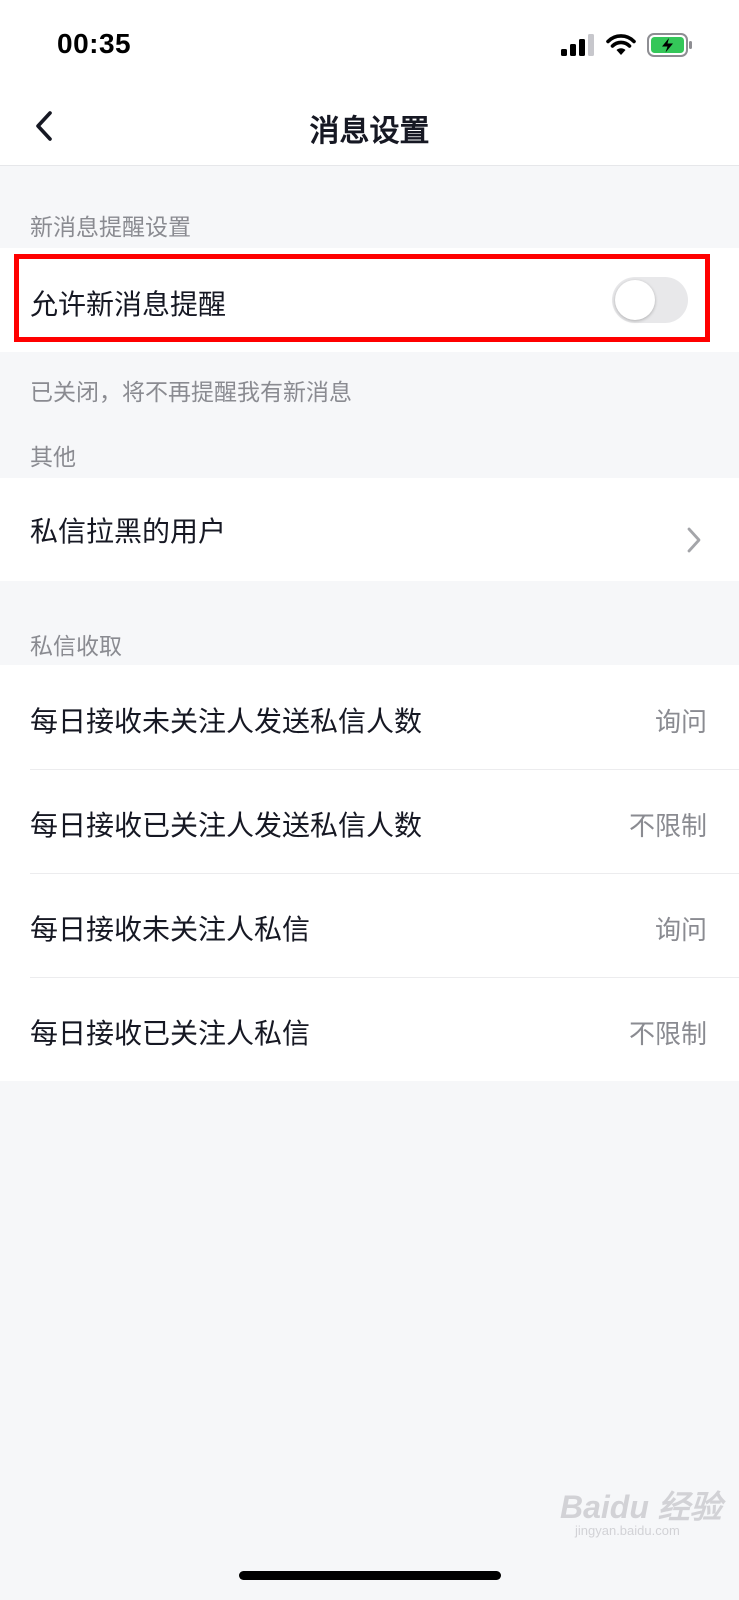 The height and width of the screenshot is (1600, 739). Describe the element at coordinates (669, 45) in the screenshot. I see `battery-charging-icon` at that location.